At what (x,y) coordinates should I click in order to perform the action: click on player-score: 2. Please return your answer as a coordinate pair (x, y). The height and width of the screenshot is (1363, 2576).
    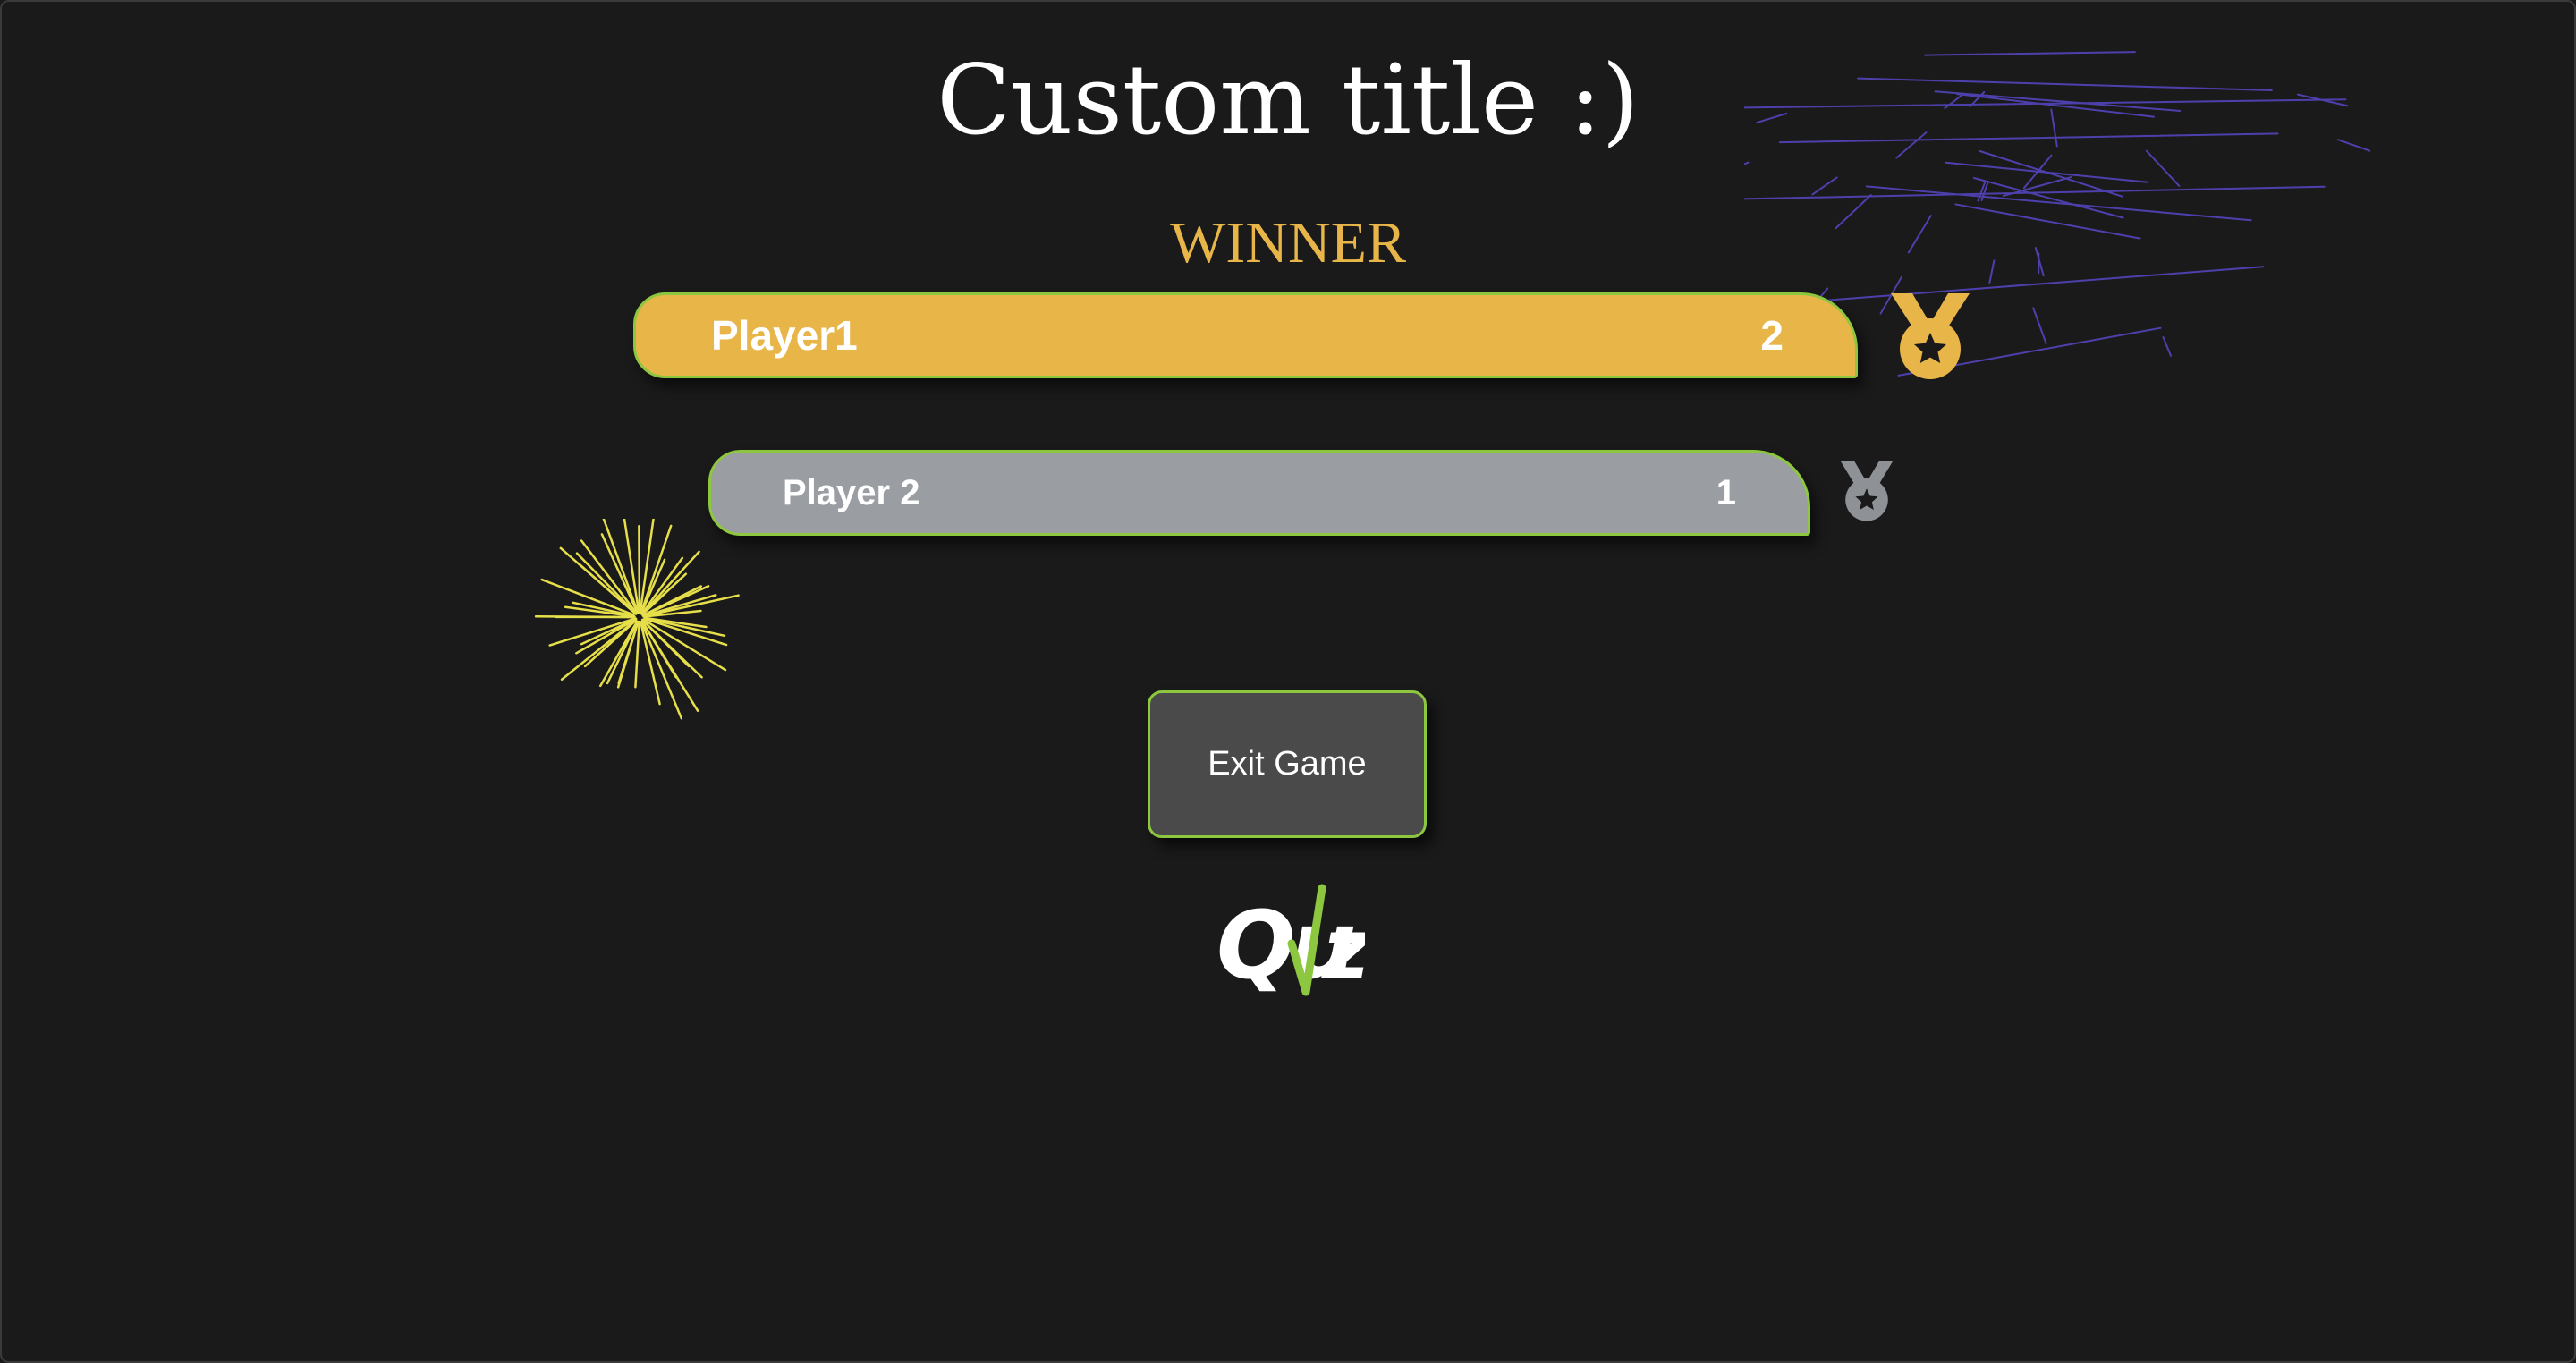
    Looking at the image, I should click on (1772, 335).